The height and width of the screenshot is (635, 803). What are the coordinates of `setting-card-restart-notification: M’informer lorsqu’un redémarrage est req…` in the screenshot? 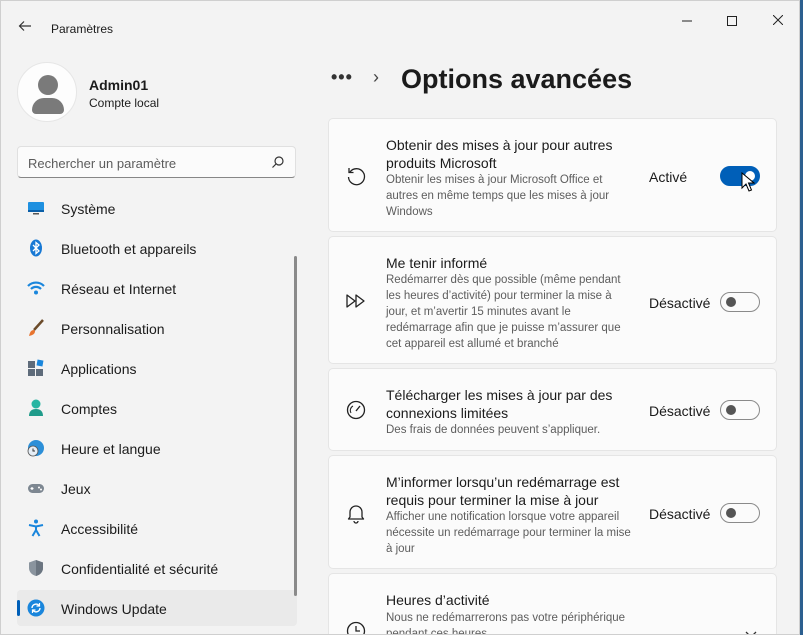 It's located at (552, 512).